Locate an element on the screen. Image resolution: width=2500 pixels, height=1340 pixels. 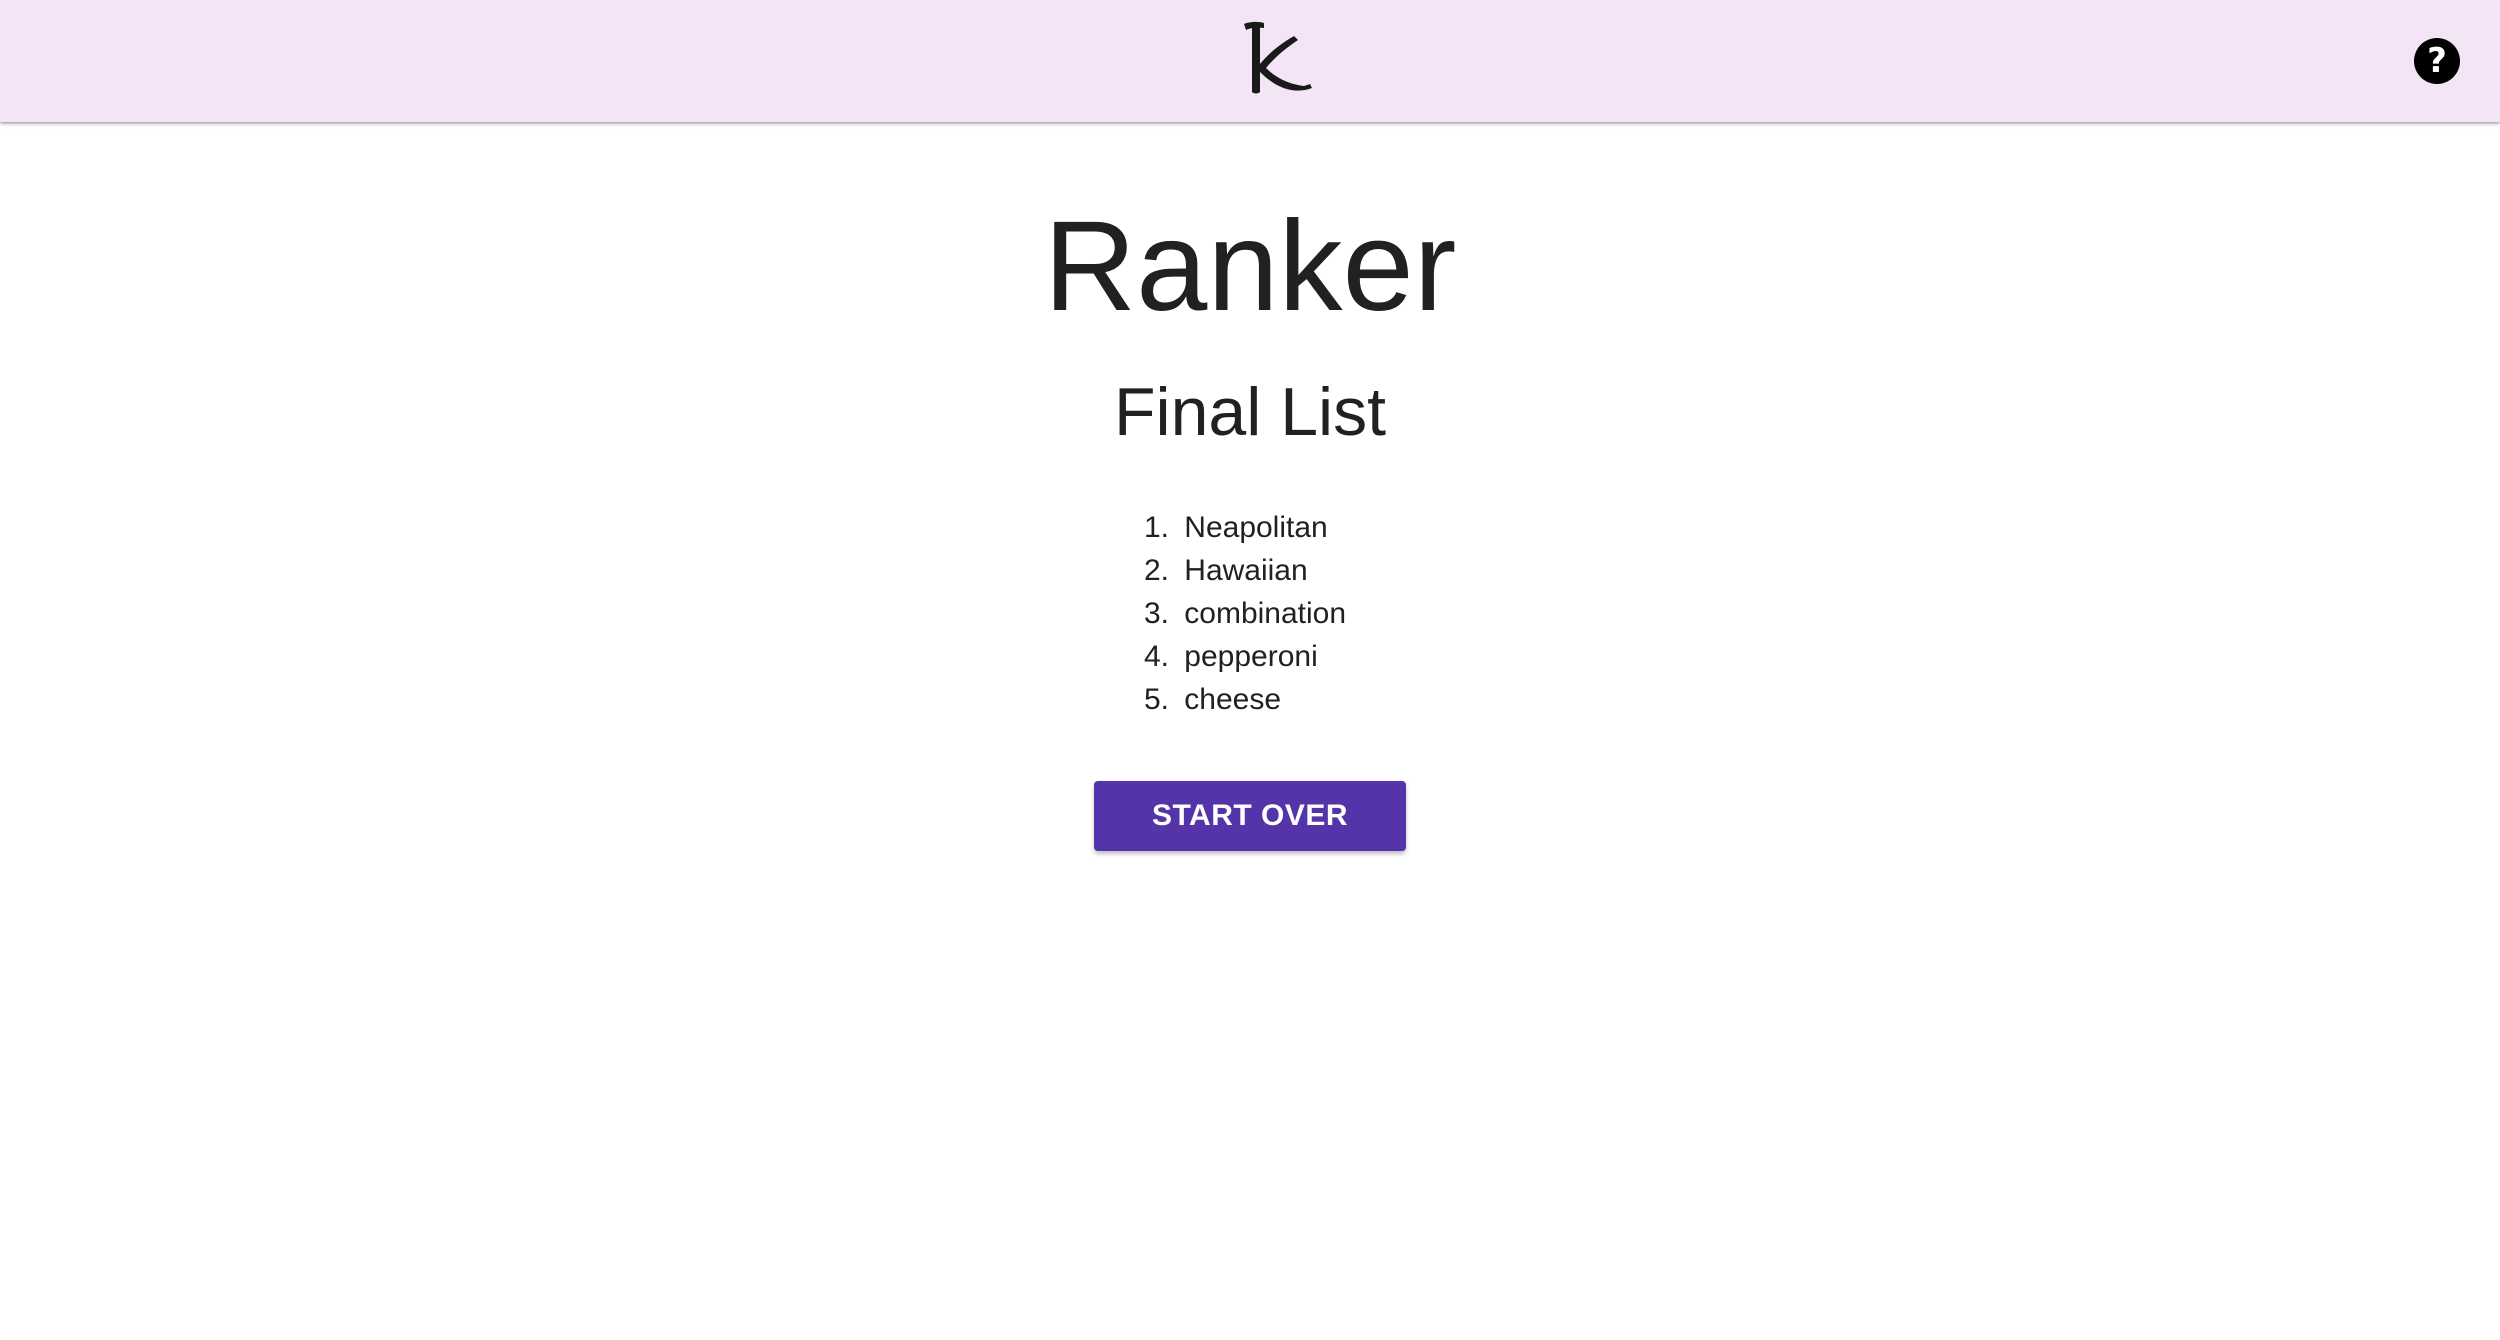
list-item: 4. pepperoni is located at coordinates (1245, 656).